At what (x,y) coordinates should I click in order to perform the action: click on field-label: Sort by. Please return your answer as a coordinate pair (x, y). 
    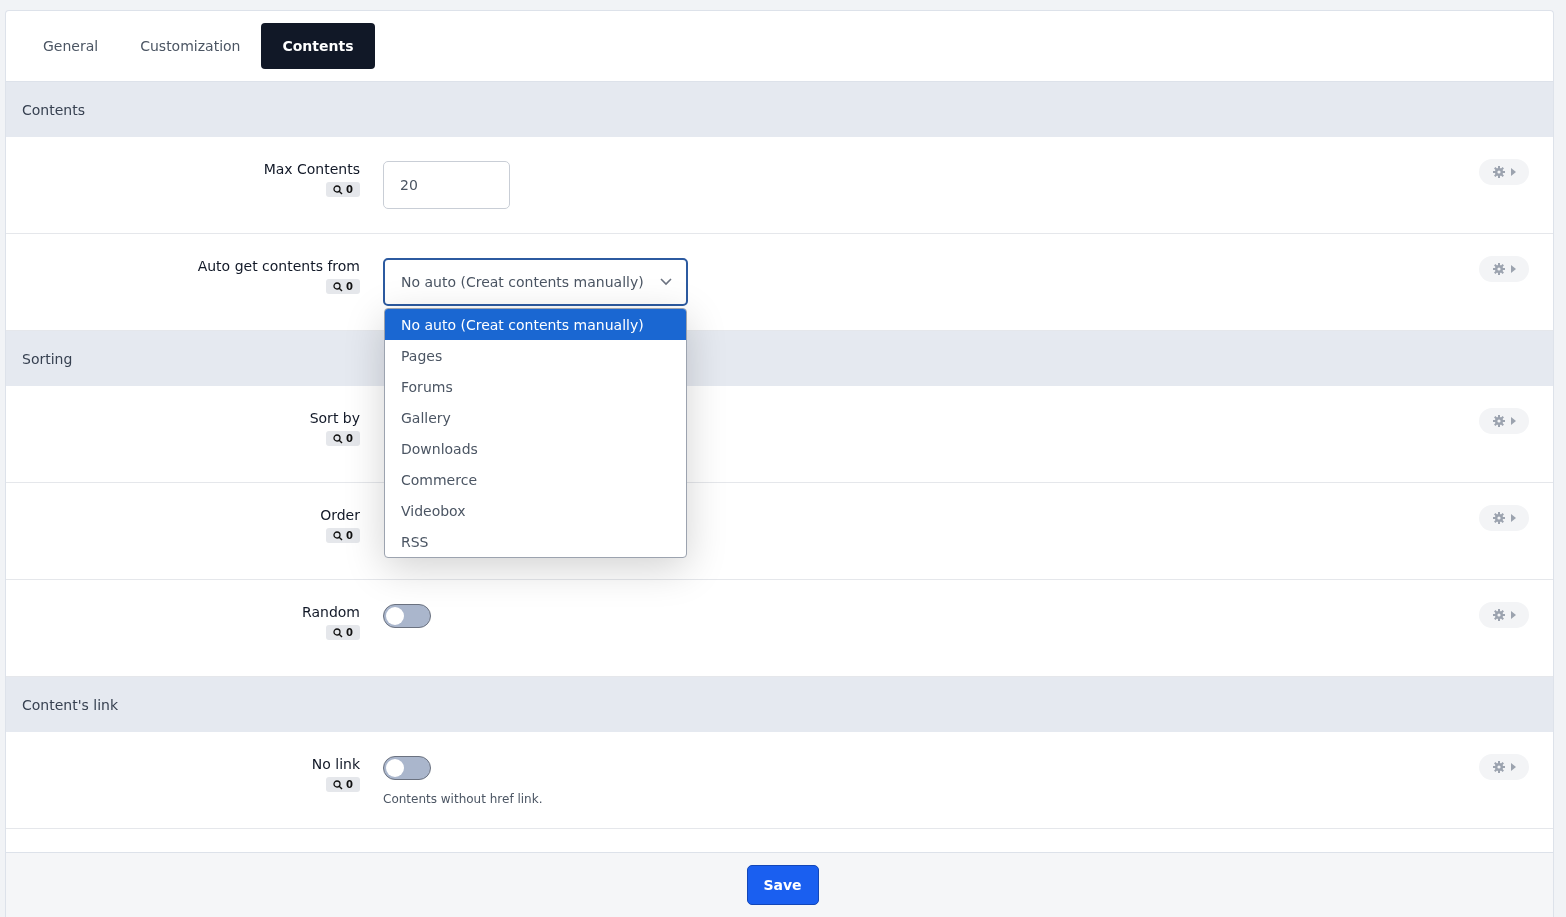
    Looking at the image, I should click on (334, 418).